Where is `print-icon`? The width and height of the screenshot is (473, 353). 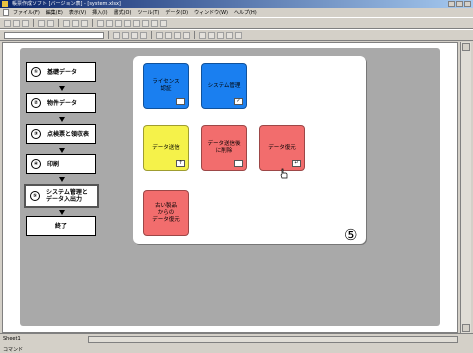 print-icon is located at coordinates (41, 23).